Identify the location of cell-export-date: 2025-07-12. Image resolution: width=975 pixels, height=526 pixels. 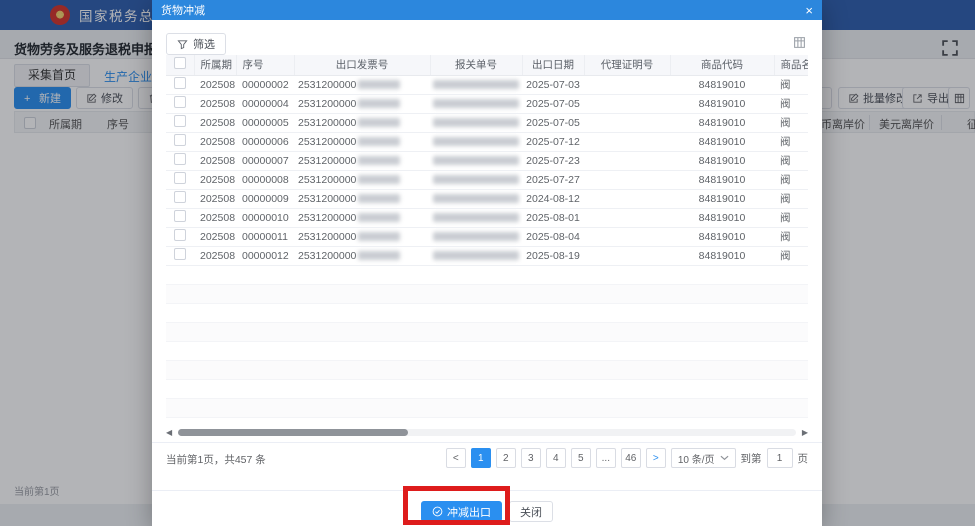
(553, 142).